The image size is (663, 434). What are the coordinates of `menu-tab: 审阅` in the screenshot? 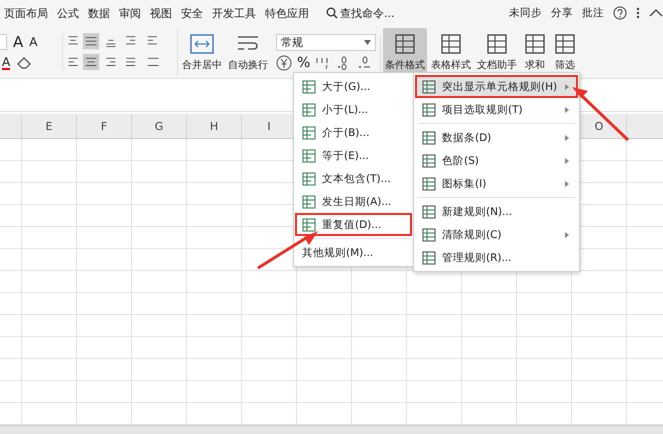 It's located at (130, 13).